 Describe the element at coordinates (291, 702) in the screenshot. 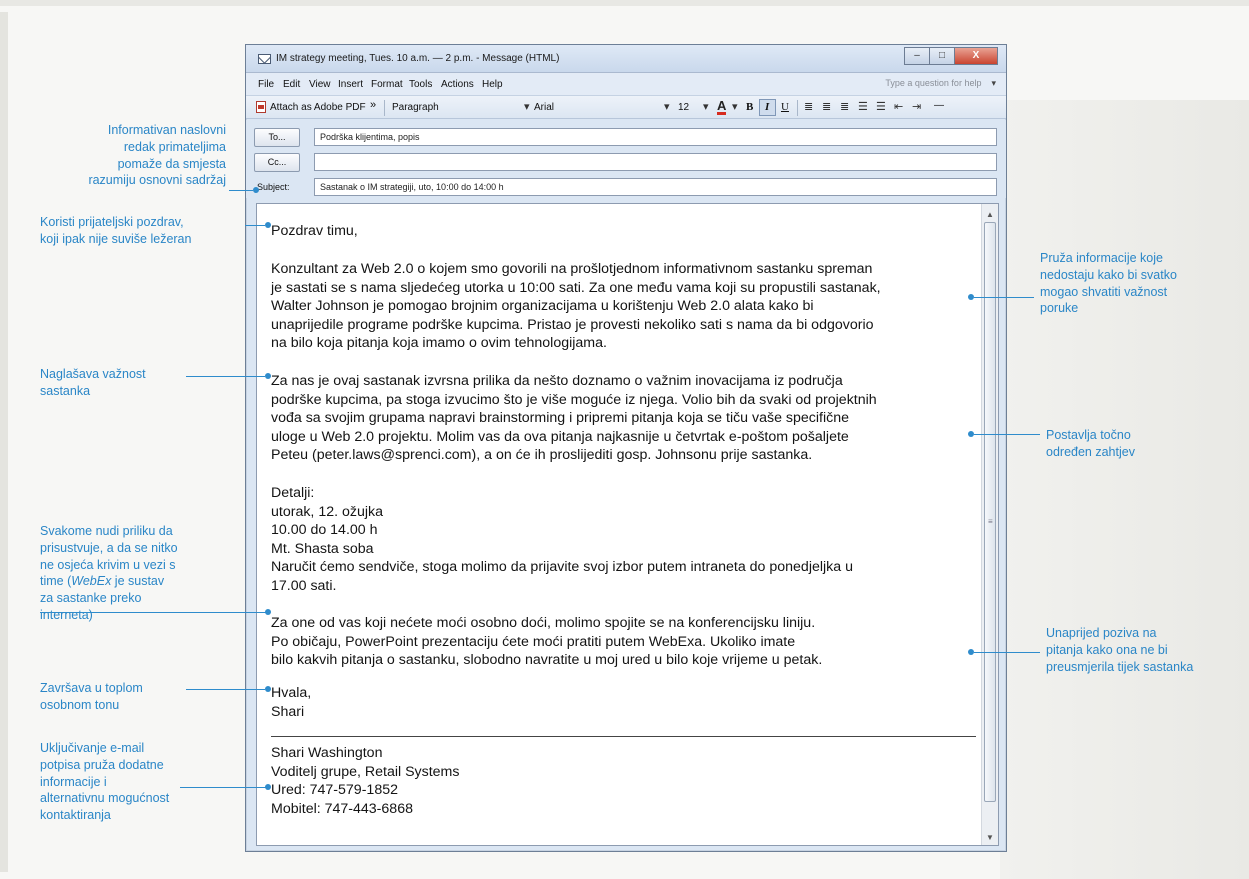

I see `closing-text: Hvala, Shari` at that location.